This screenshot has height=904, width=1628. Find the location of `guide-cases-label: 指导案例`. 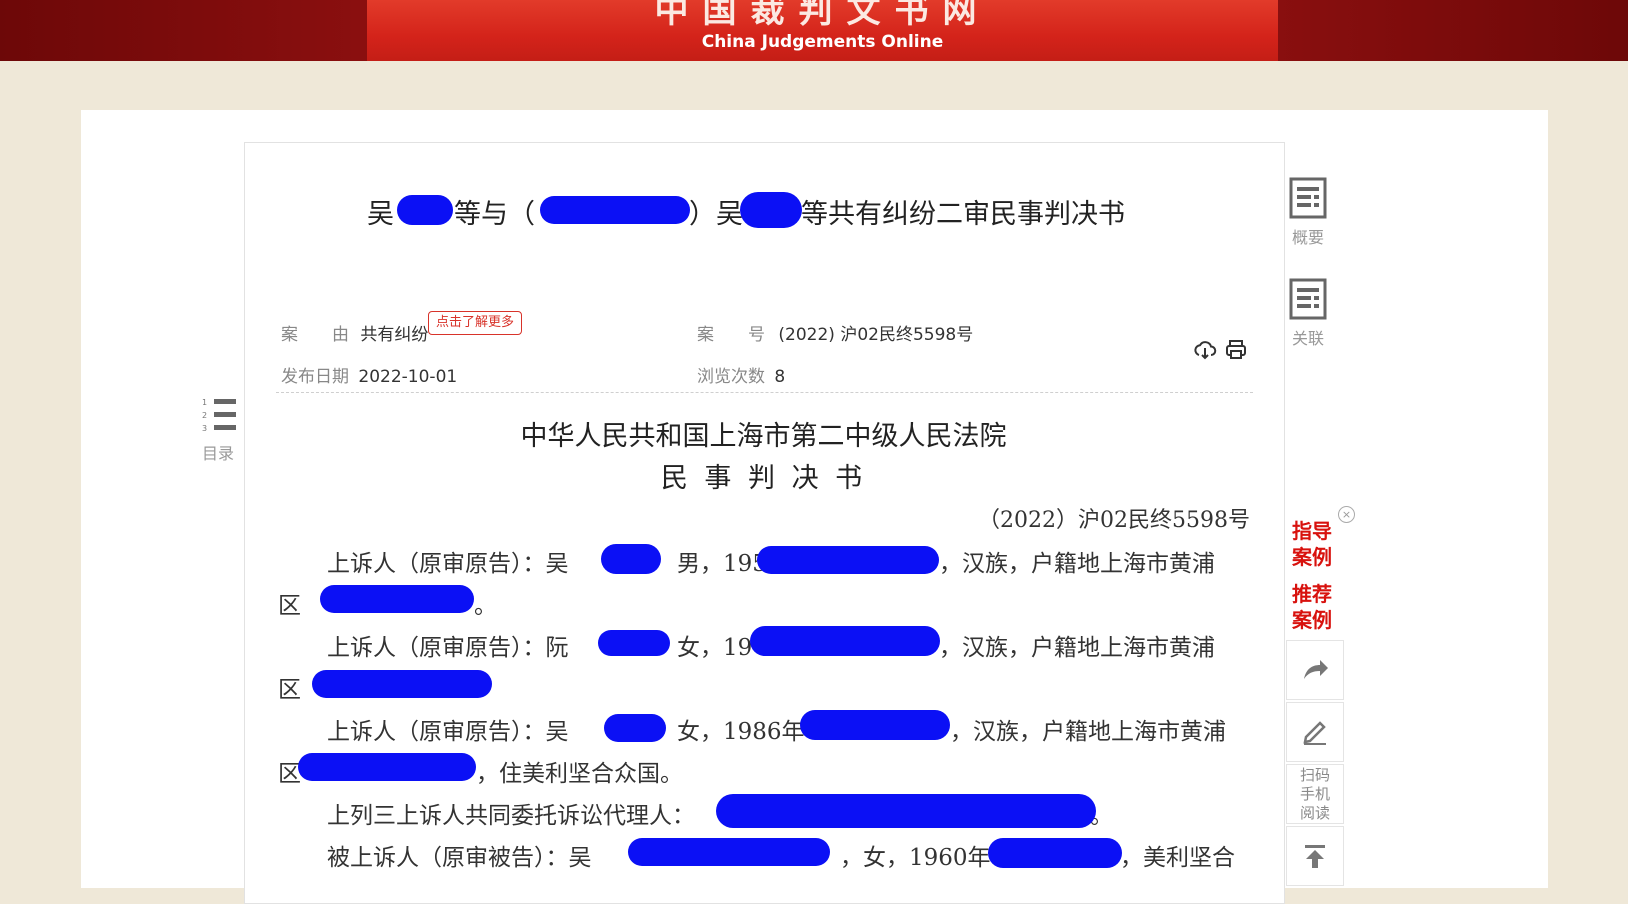

guide-cases-label: 指导案例 is located at coordinates (1312, 544).